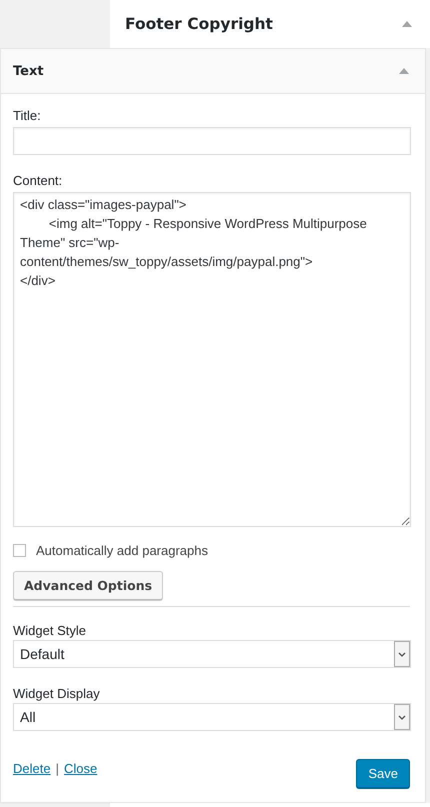  Describe the element at coordinates (212, 654) in the screenshot. I see `select-dropdown: Default` at that location.